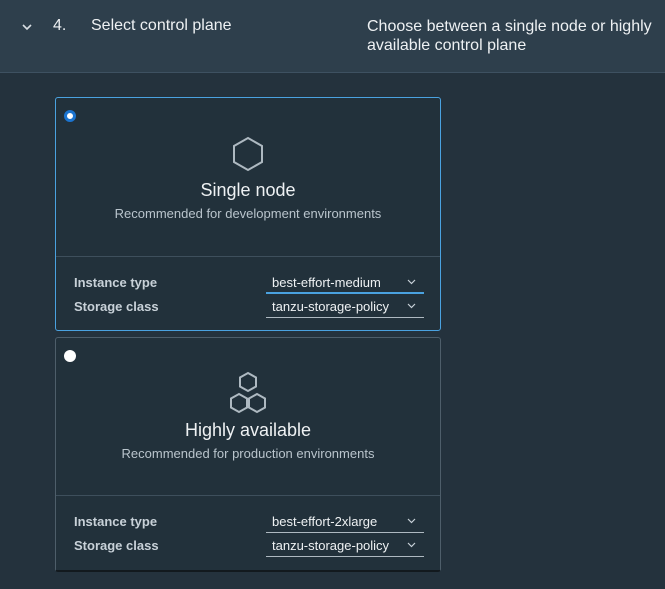 The height and width of the screenshot is (589, 665). What do you see at coordinates (248, 156) in the screenshot?
I see `hexagon-icon` at bounding box center [248, 156].